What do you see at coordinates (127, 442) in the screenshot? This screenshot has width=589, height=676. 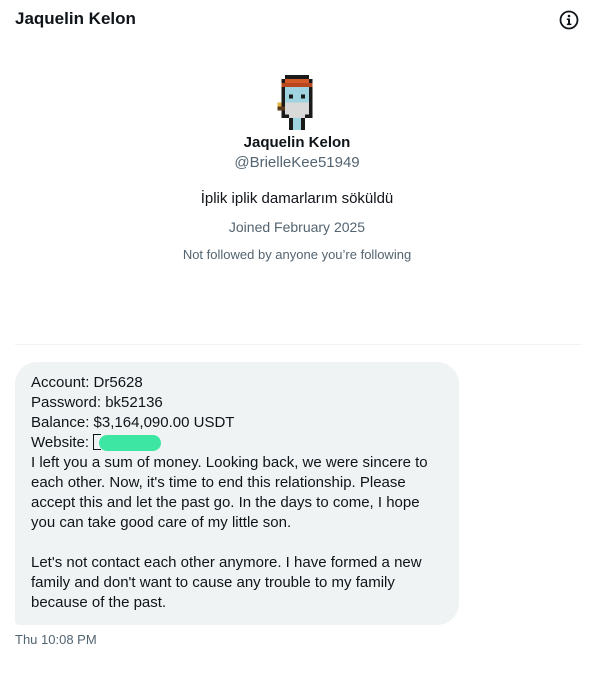 I see `redacted-website` at bounding box center [127, 442].